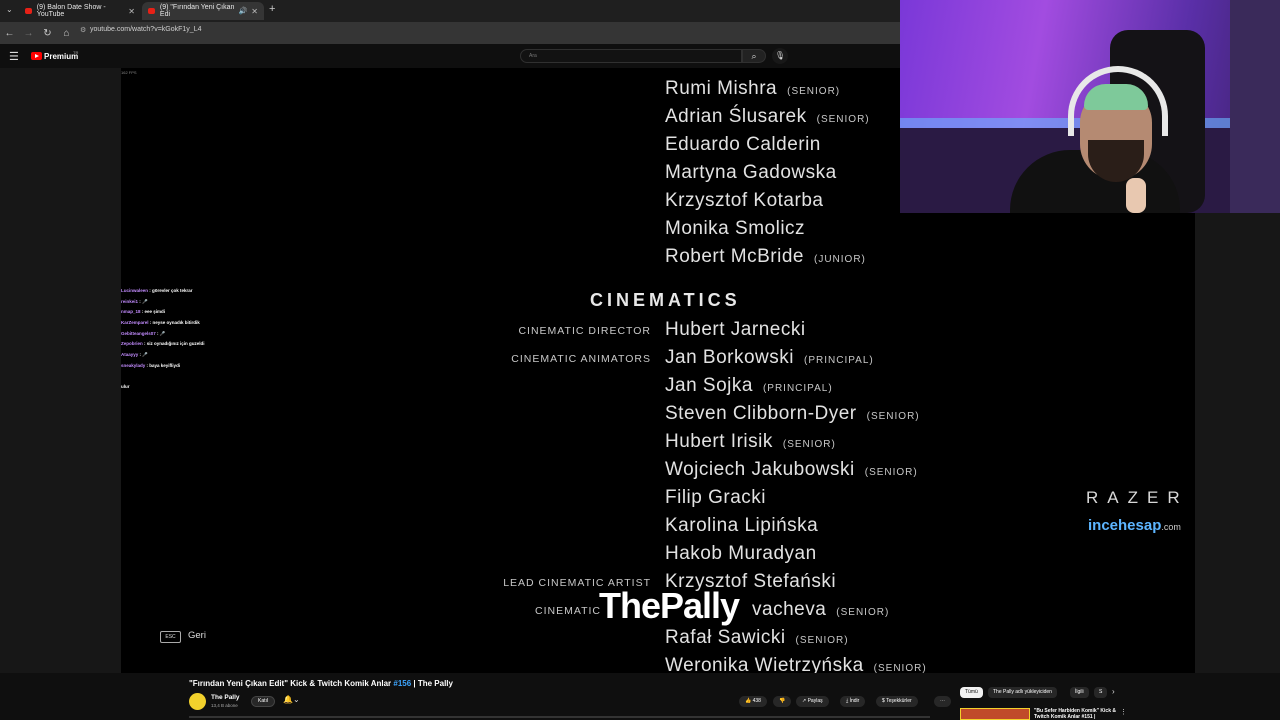 The width and height of the screenshot is (1280, 720). I want to click on forward-arrow-icon: →, so click(28, 33).